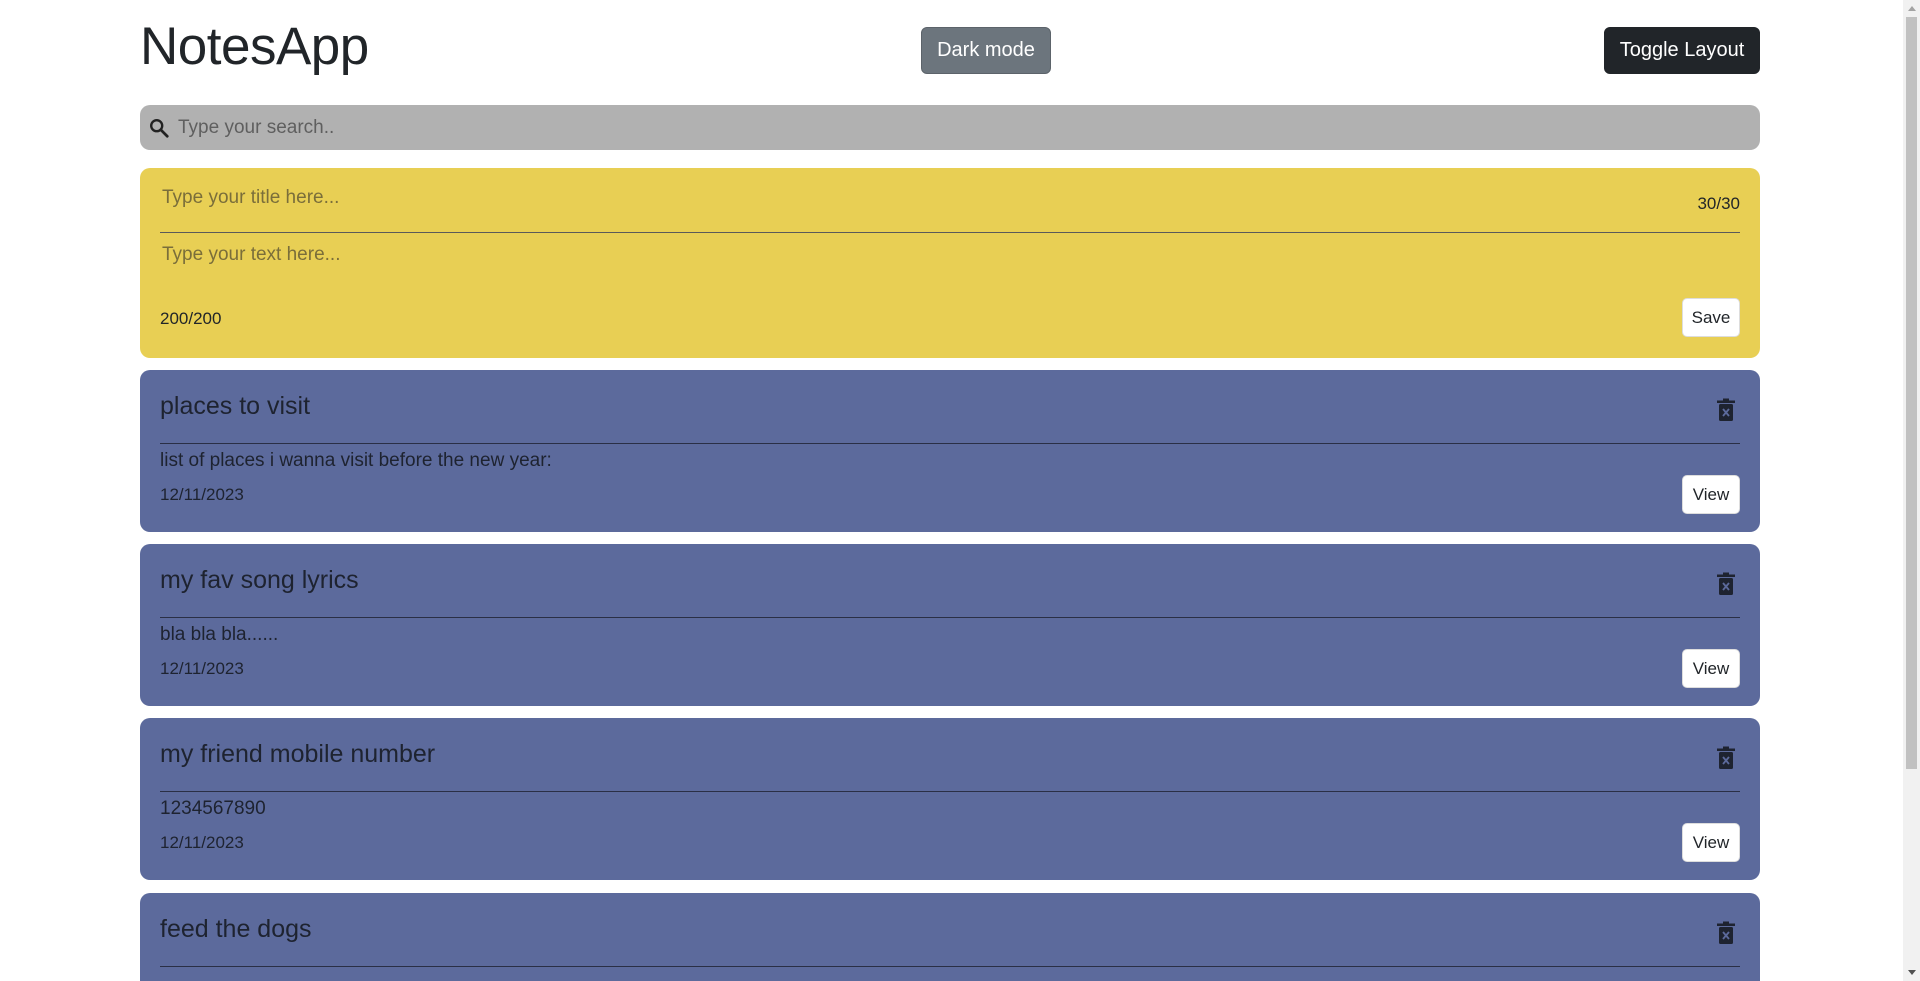 The height and width of the screenshot is (981, 1920). I want to click on vertical-scrollbar, so click(1911, 490).